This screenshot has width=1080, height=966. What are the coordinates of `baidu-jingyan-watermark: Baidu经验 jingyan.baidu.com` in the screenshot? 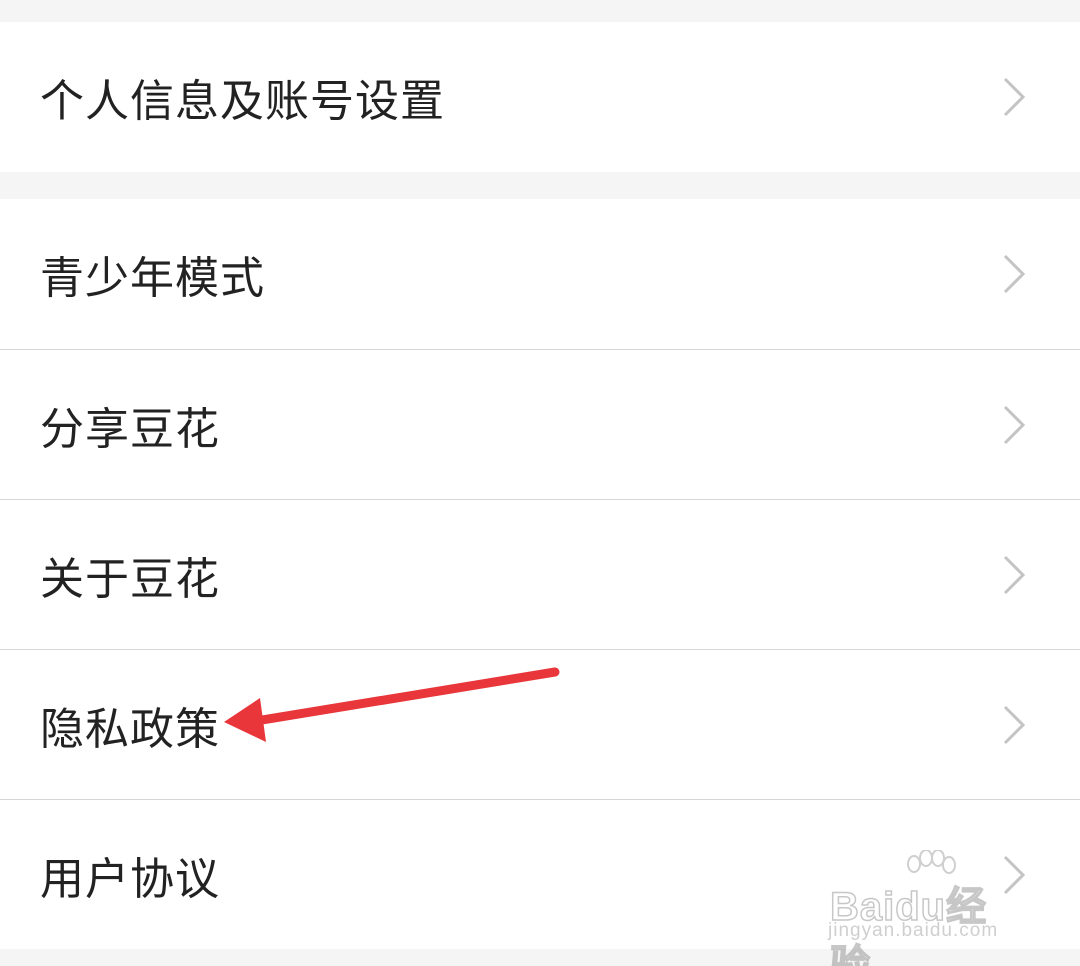 It's located at (926, 908).